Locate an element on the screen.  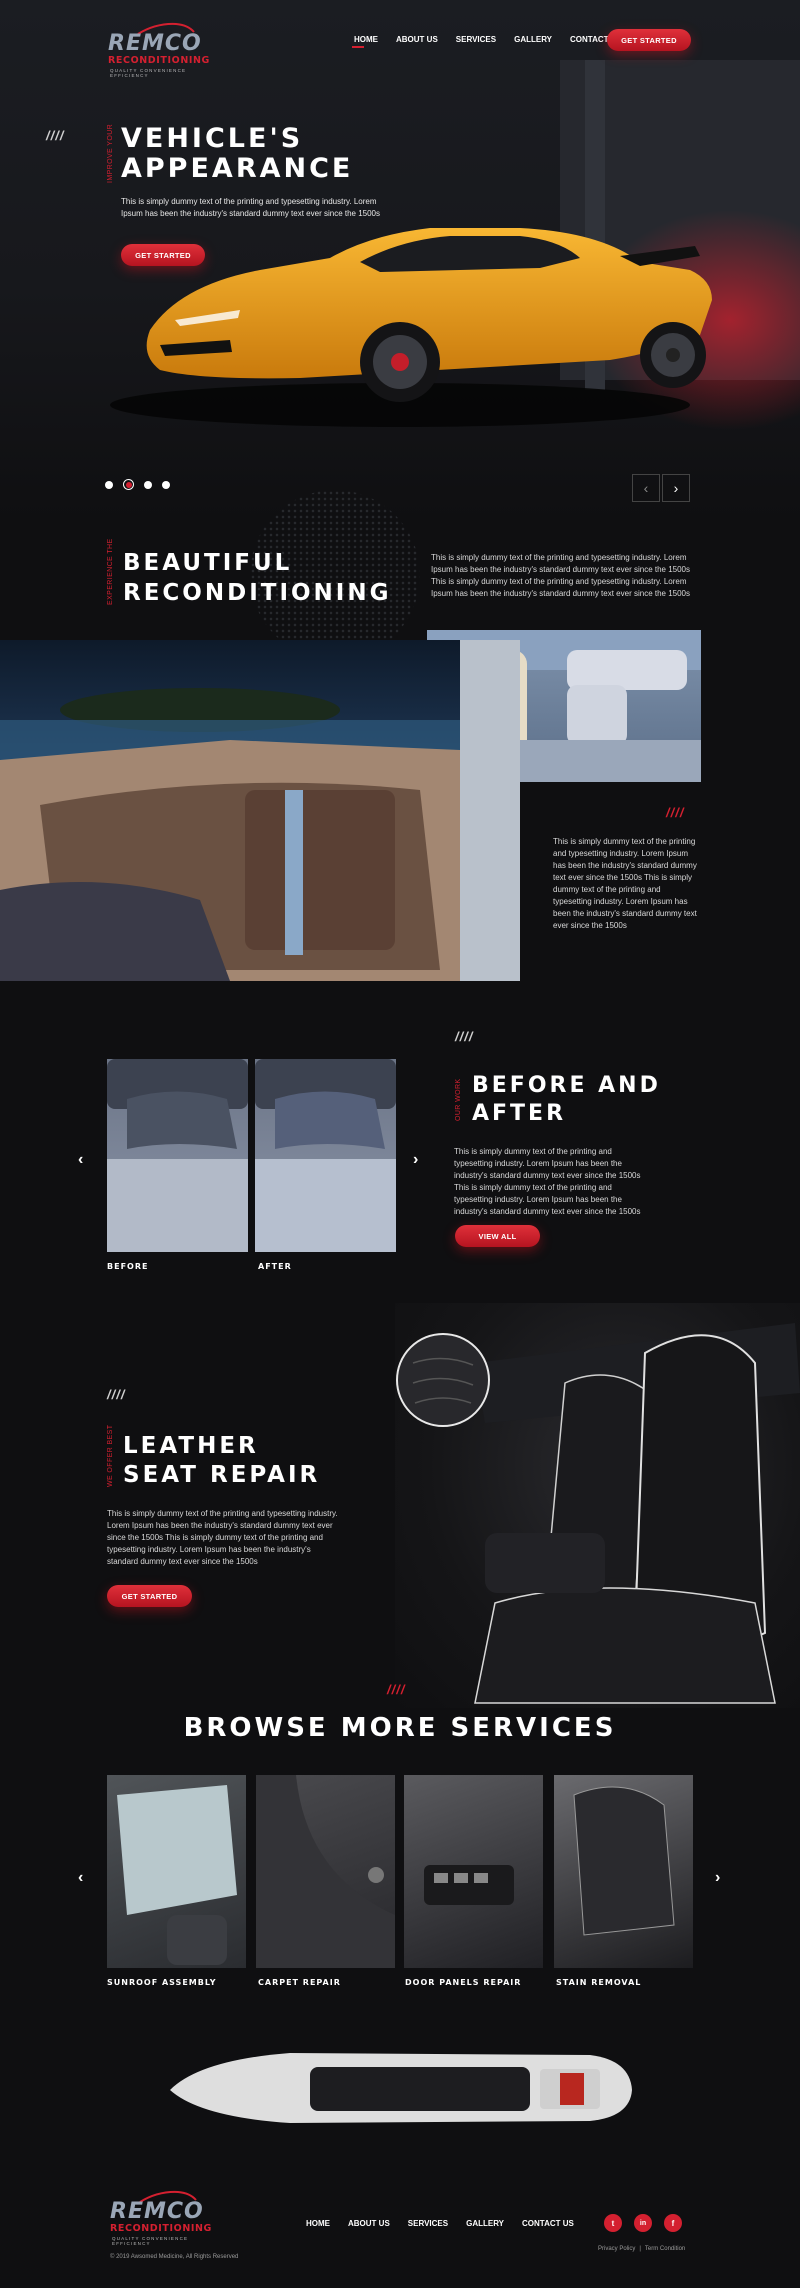
leather-title: LEATHER SEAT REPAIR is located at coordinates (221, 1461).